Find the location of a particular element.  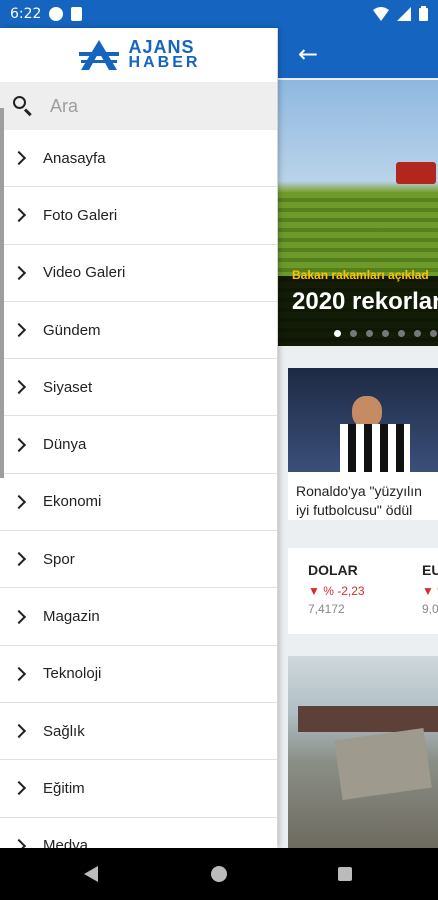

slider-dots is located at coordinates (385, 333).